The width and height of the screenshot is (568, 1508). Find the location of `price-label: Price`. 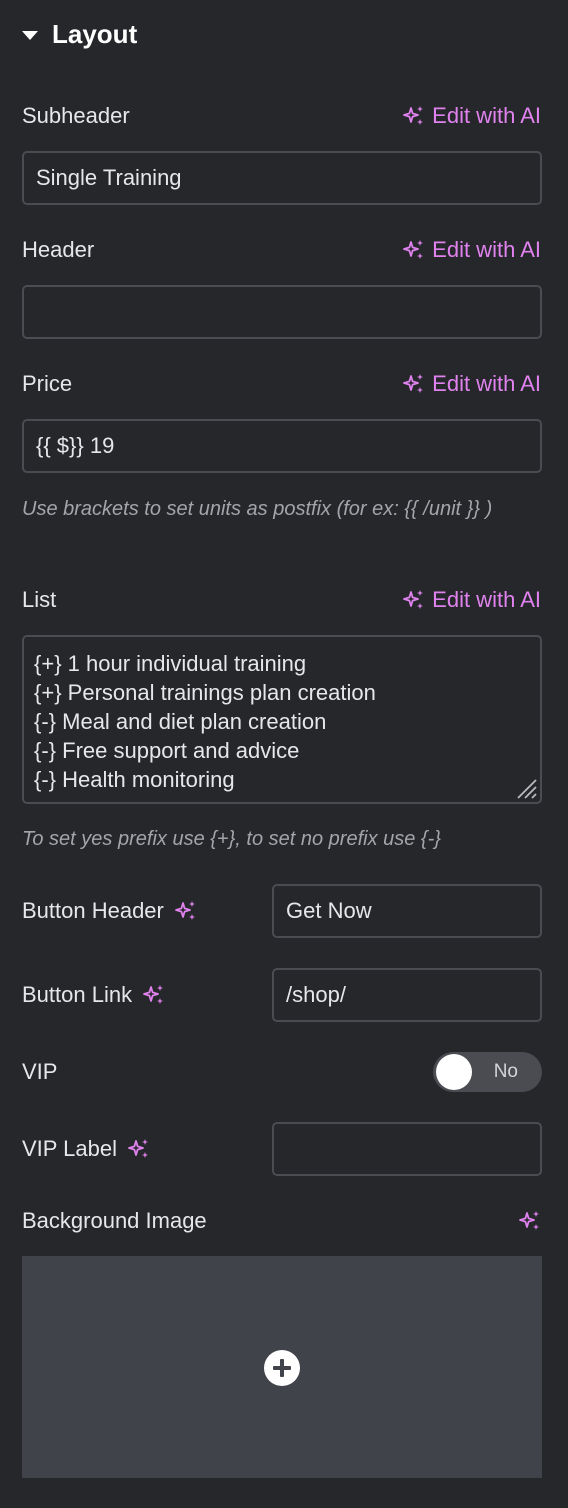

price-label: Price is located at coordinates (47, 383).